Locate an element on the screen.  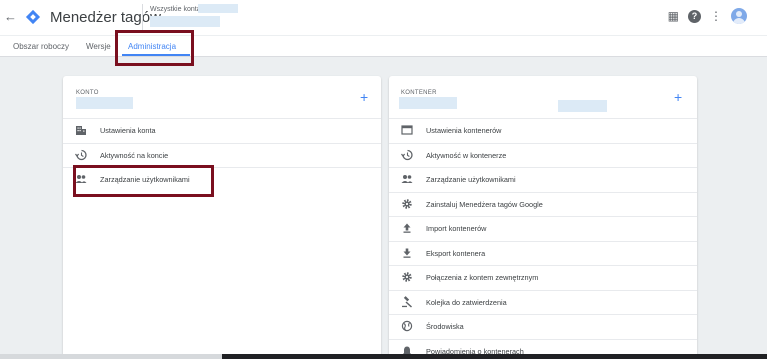
menu-item-approval-queue: Kolejka do zatwierdzenia is located at coordinates (543, 302).